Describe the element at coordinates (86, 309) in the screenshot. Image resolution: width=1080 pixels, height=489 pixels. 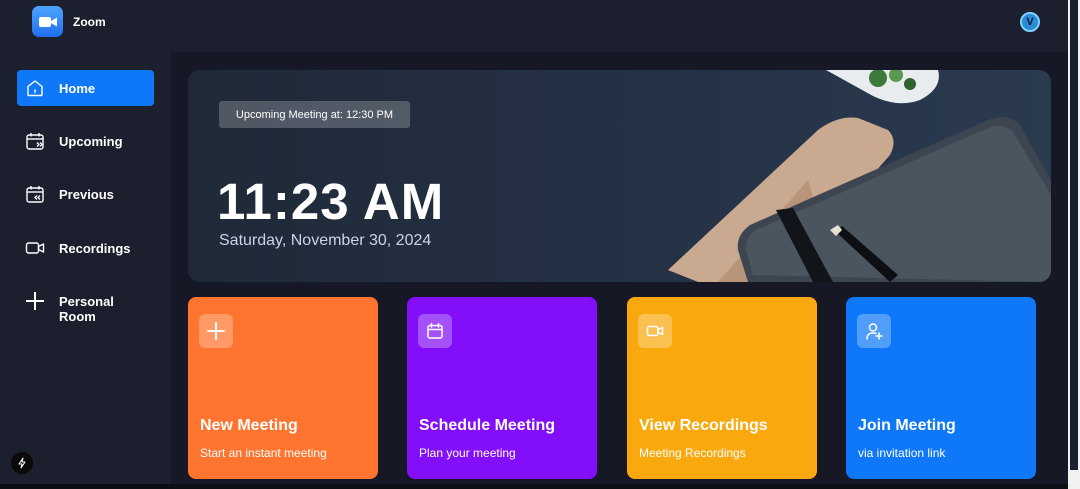
I see `sidebar-item-label: Personal Room` at that location.